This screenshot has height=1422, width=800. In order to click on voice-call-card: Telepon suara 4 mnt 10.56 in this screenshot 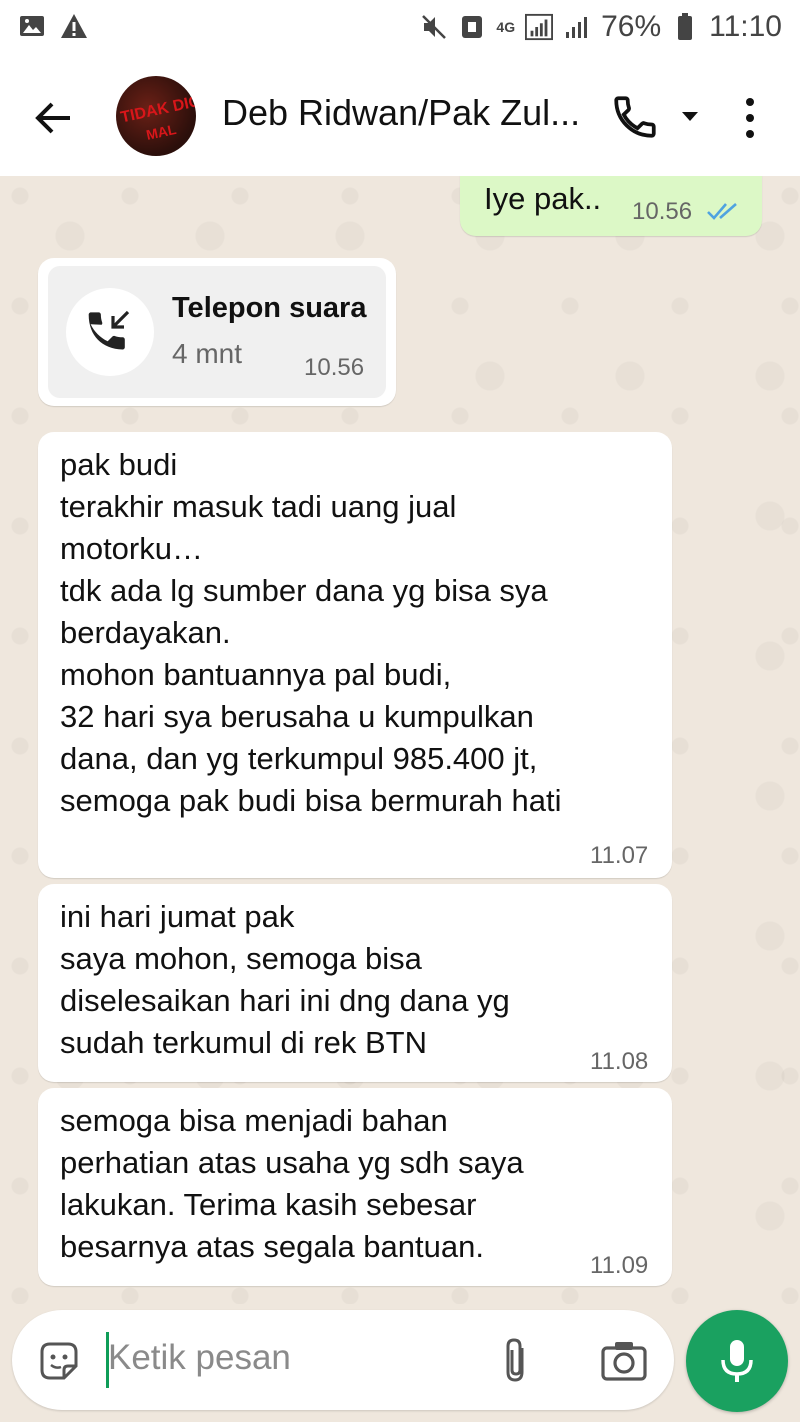, I will do `click(217, 332)`.